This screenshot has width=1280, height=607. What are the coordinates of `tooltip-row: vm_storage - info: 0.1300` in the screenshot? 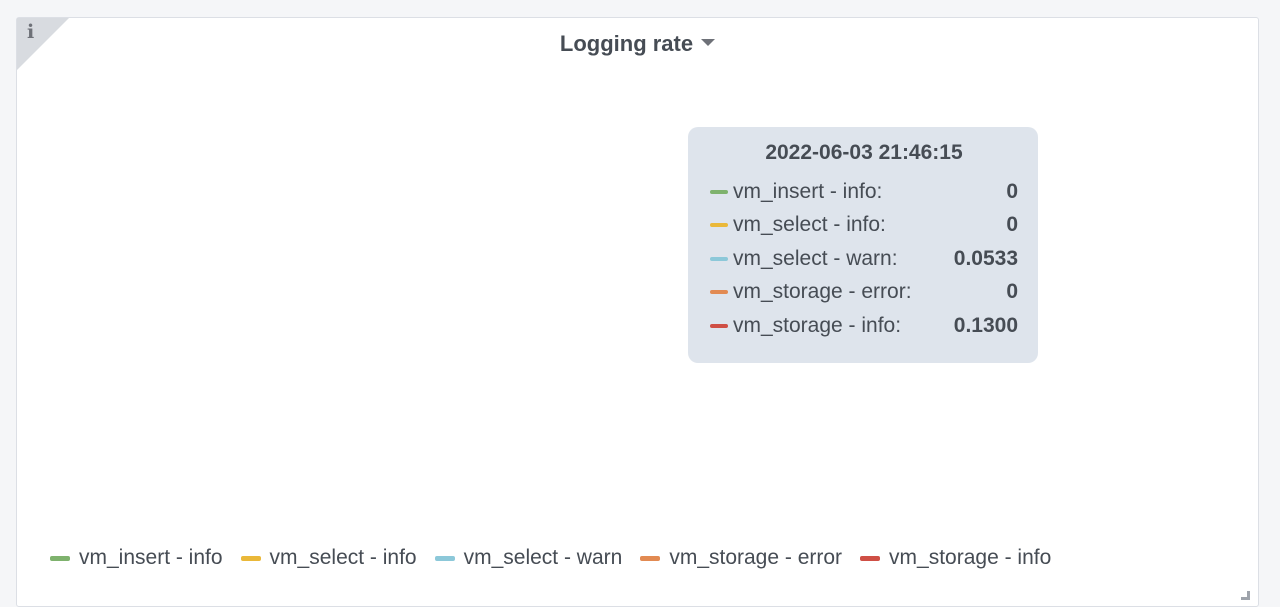 It's located at (864, 326).